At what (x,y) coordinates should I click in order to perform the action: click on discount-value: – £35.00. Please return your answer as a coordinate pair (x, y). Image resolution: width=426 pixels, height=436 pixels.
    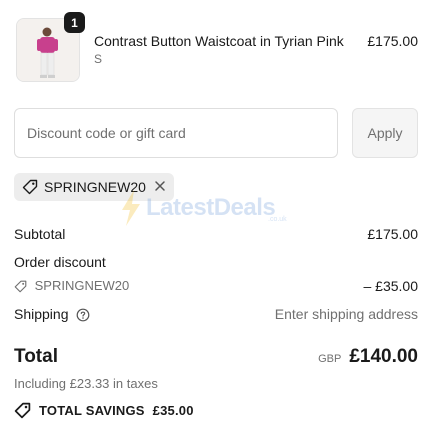
    Looking at the image, I should click on (391, 286).